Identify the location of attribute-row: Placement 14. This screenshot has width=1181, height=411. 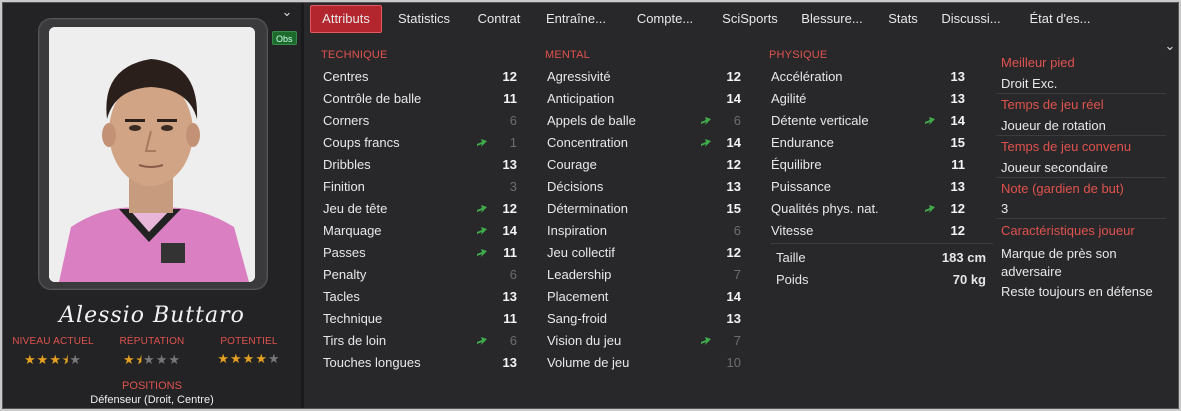
(647, 297).